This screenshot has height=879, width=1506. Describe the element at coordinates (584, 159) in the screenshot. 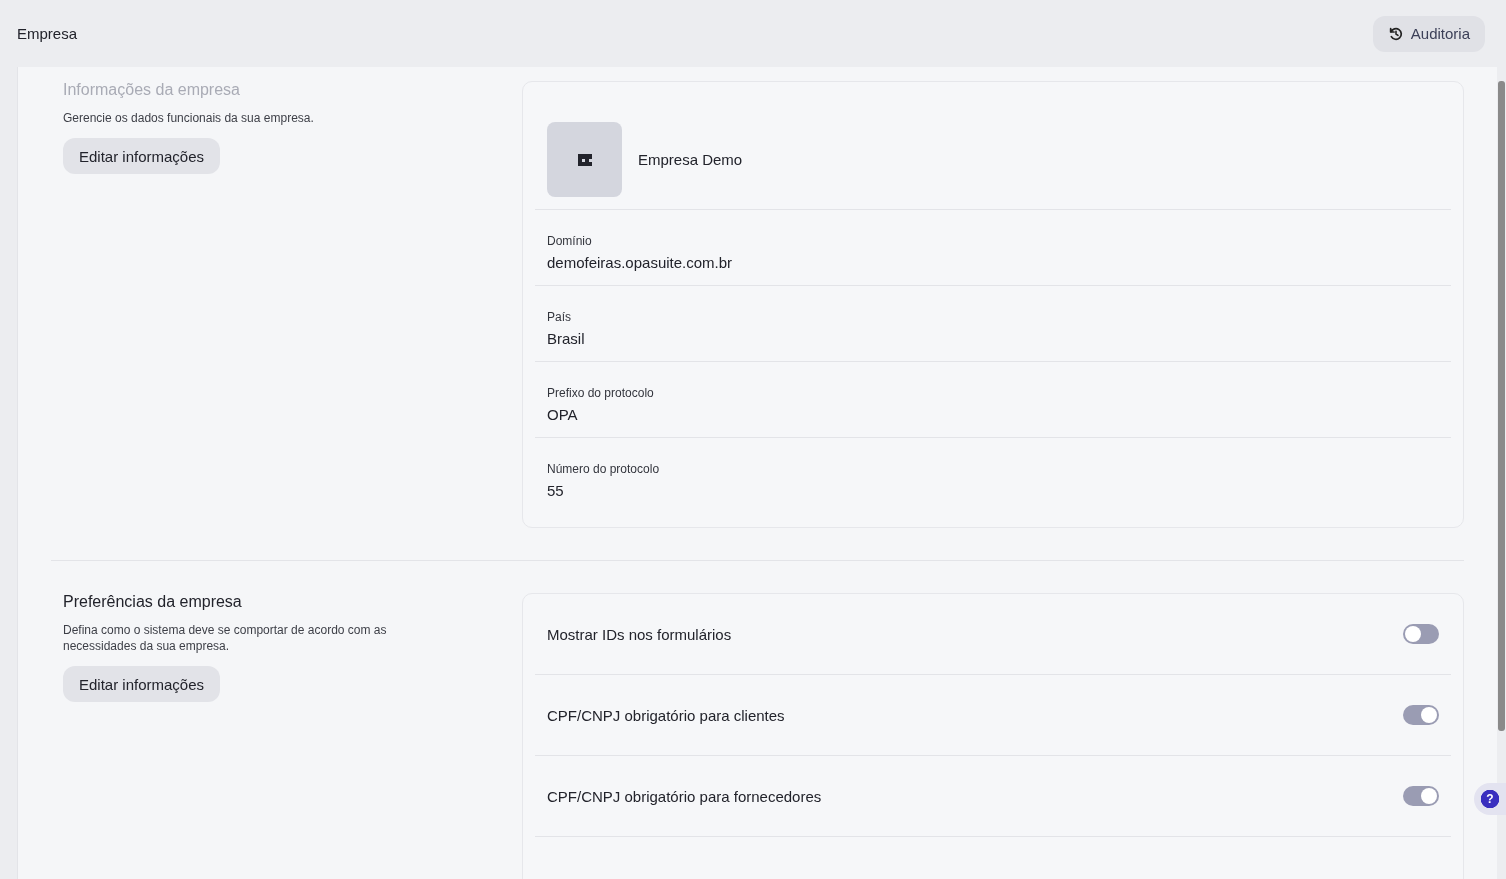

I see `building-icon` at that location.